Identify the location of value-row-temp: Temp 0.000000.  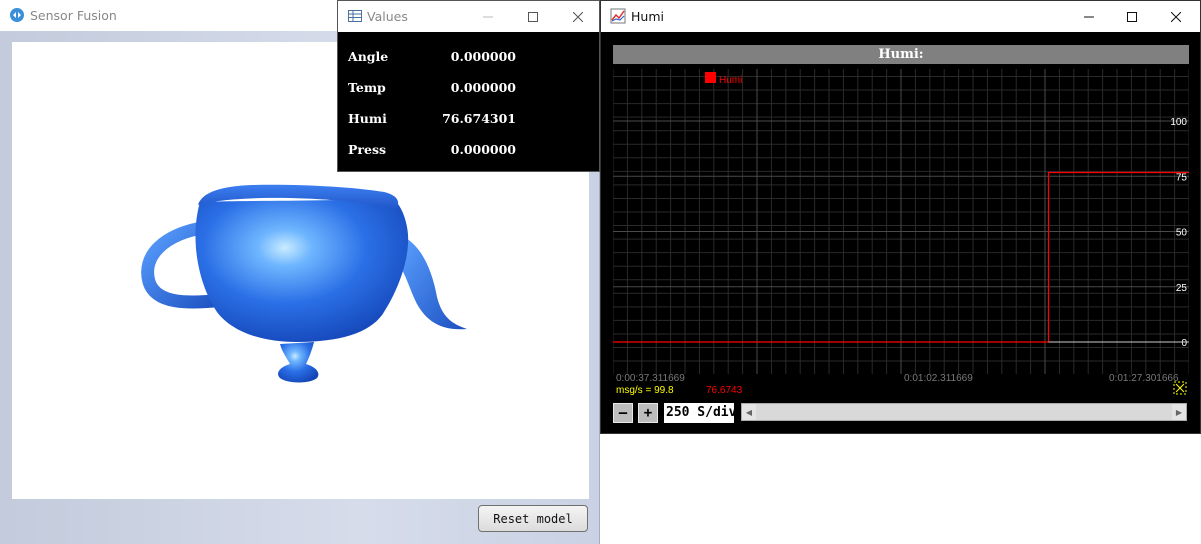
(473, 90).